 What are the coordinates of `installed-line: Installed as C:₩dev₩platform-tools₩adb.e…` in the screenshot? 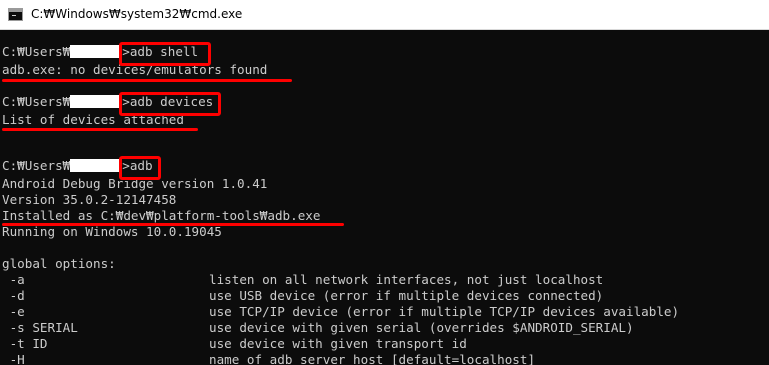 It's located at (161, 215).